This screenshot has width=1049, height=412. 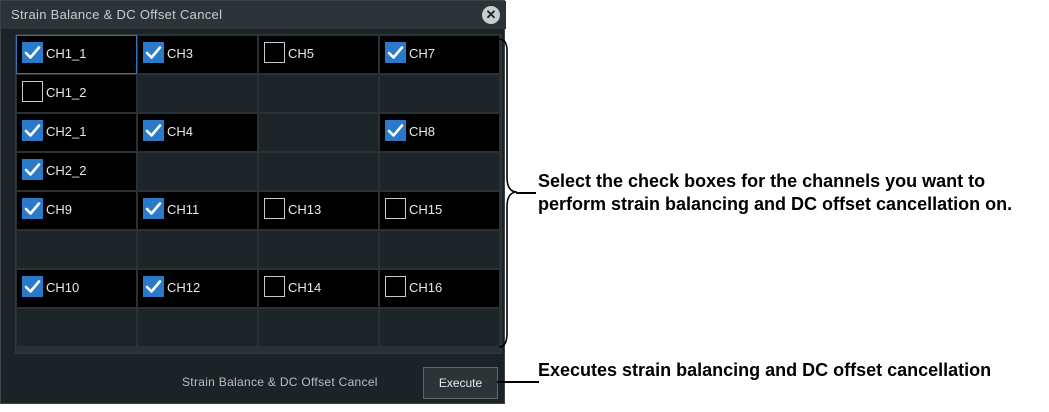 I want to click on dialog-title: Strain Balance & DC Offset Cancel, so click(x=117, y=14).